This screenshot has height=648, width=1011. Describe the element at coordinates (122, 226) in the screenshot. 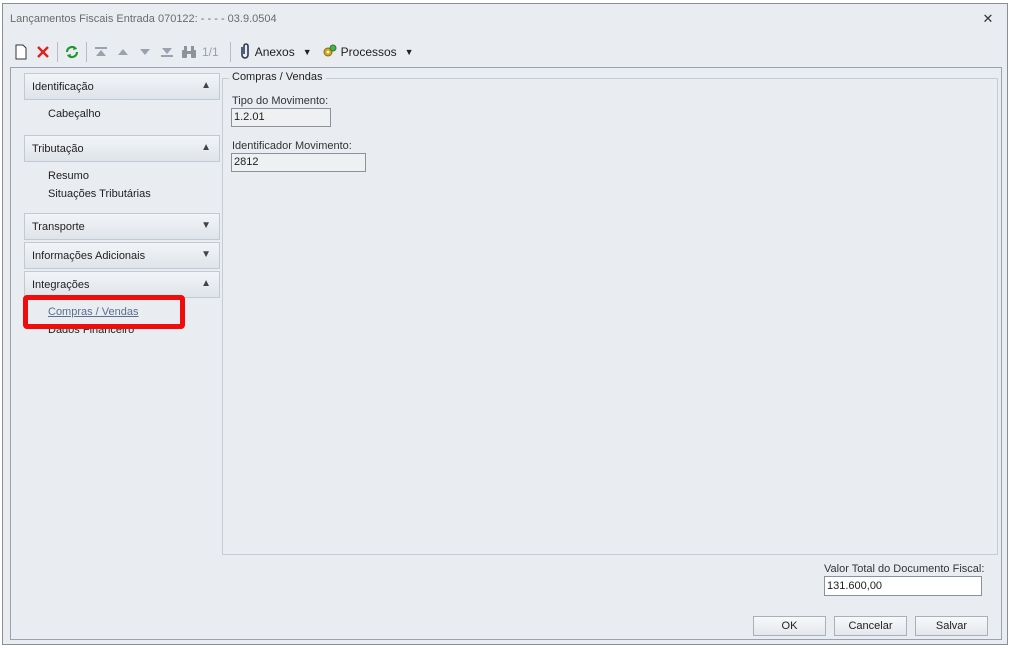

I see `sidebar-group-transporte: Transporte ▼` at that location.